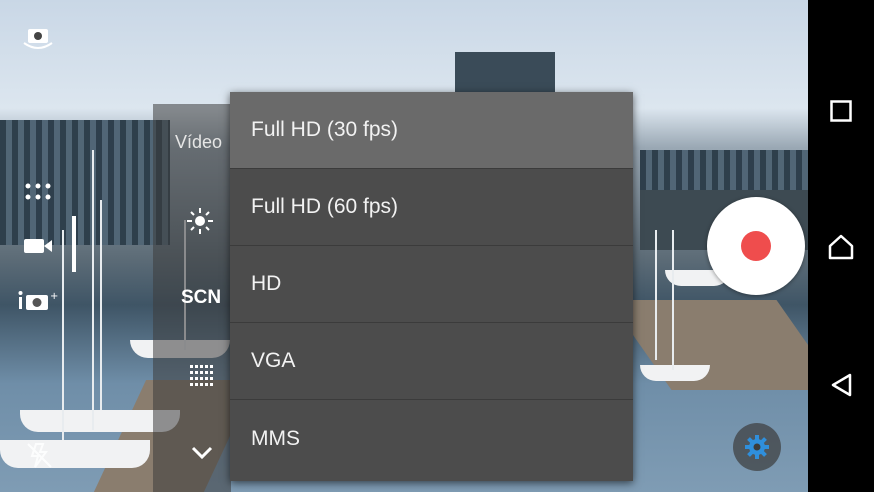 This screenshot has height=492, width=874. I want to click on video-camera-icon, so click(38, 246).